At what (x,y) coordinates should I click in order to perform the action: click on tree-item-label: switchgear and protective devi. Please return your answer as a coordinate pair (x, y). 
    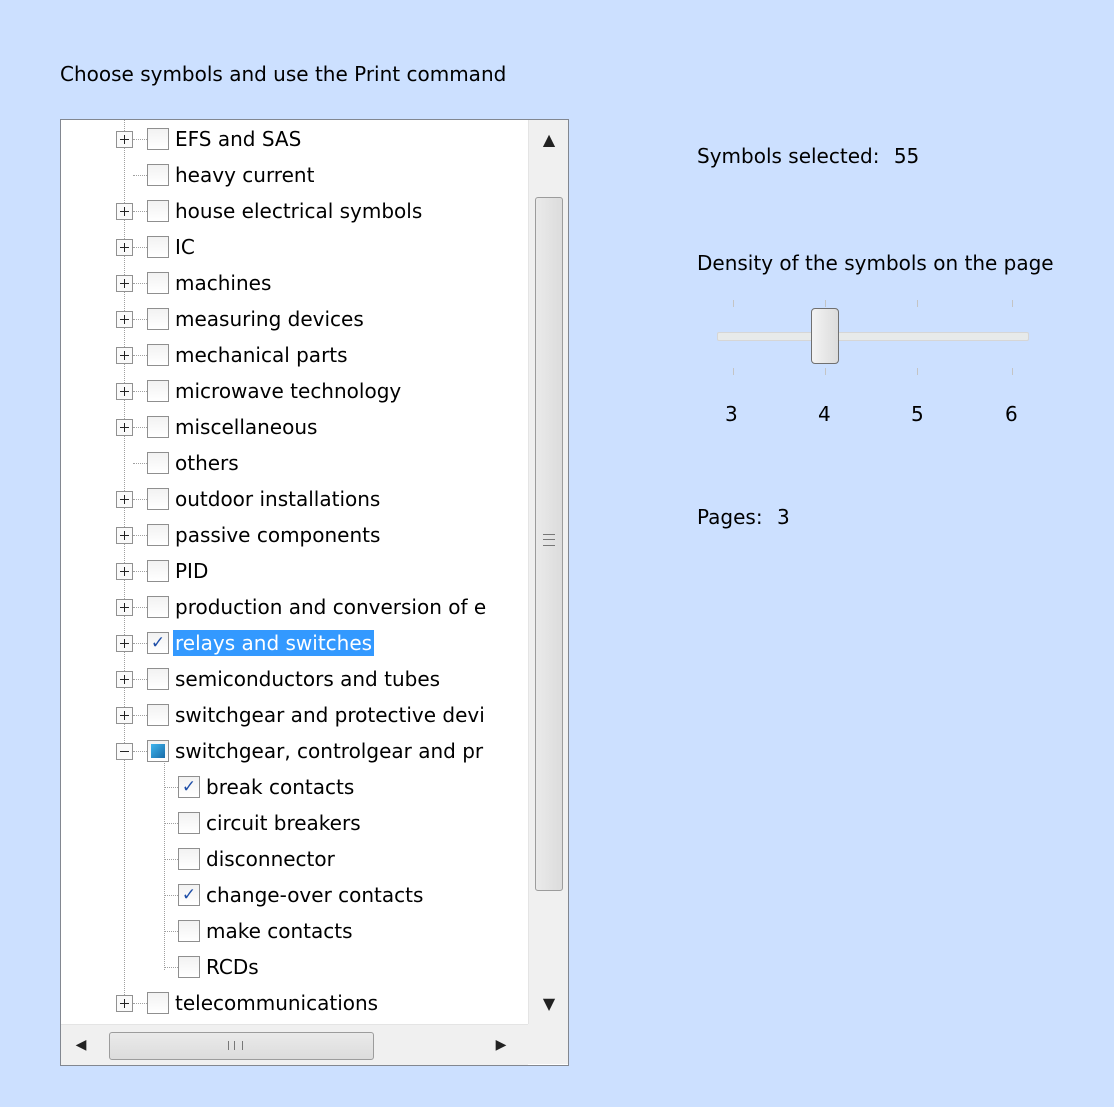
    Looking at the image, I should click on (330, 715).